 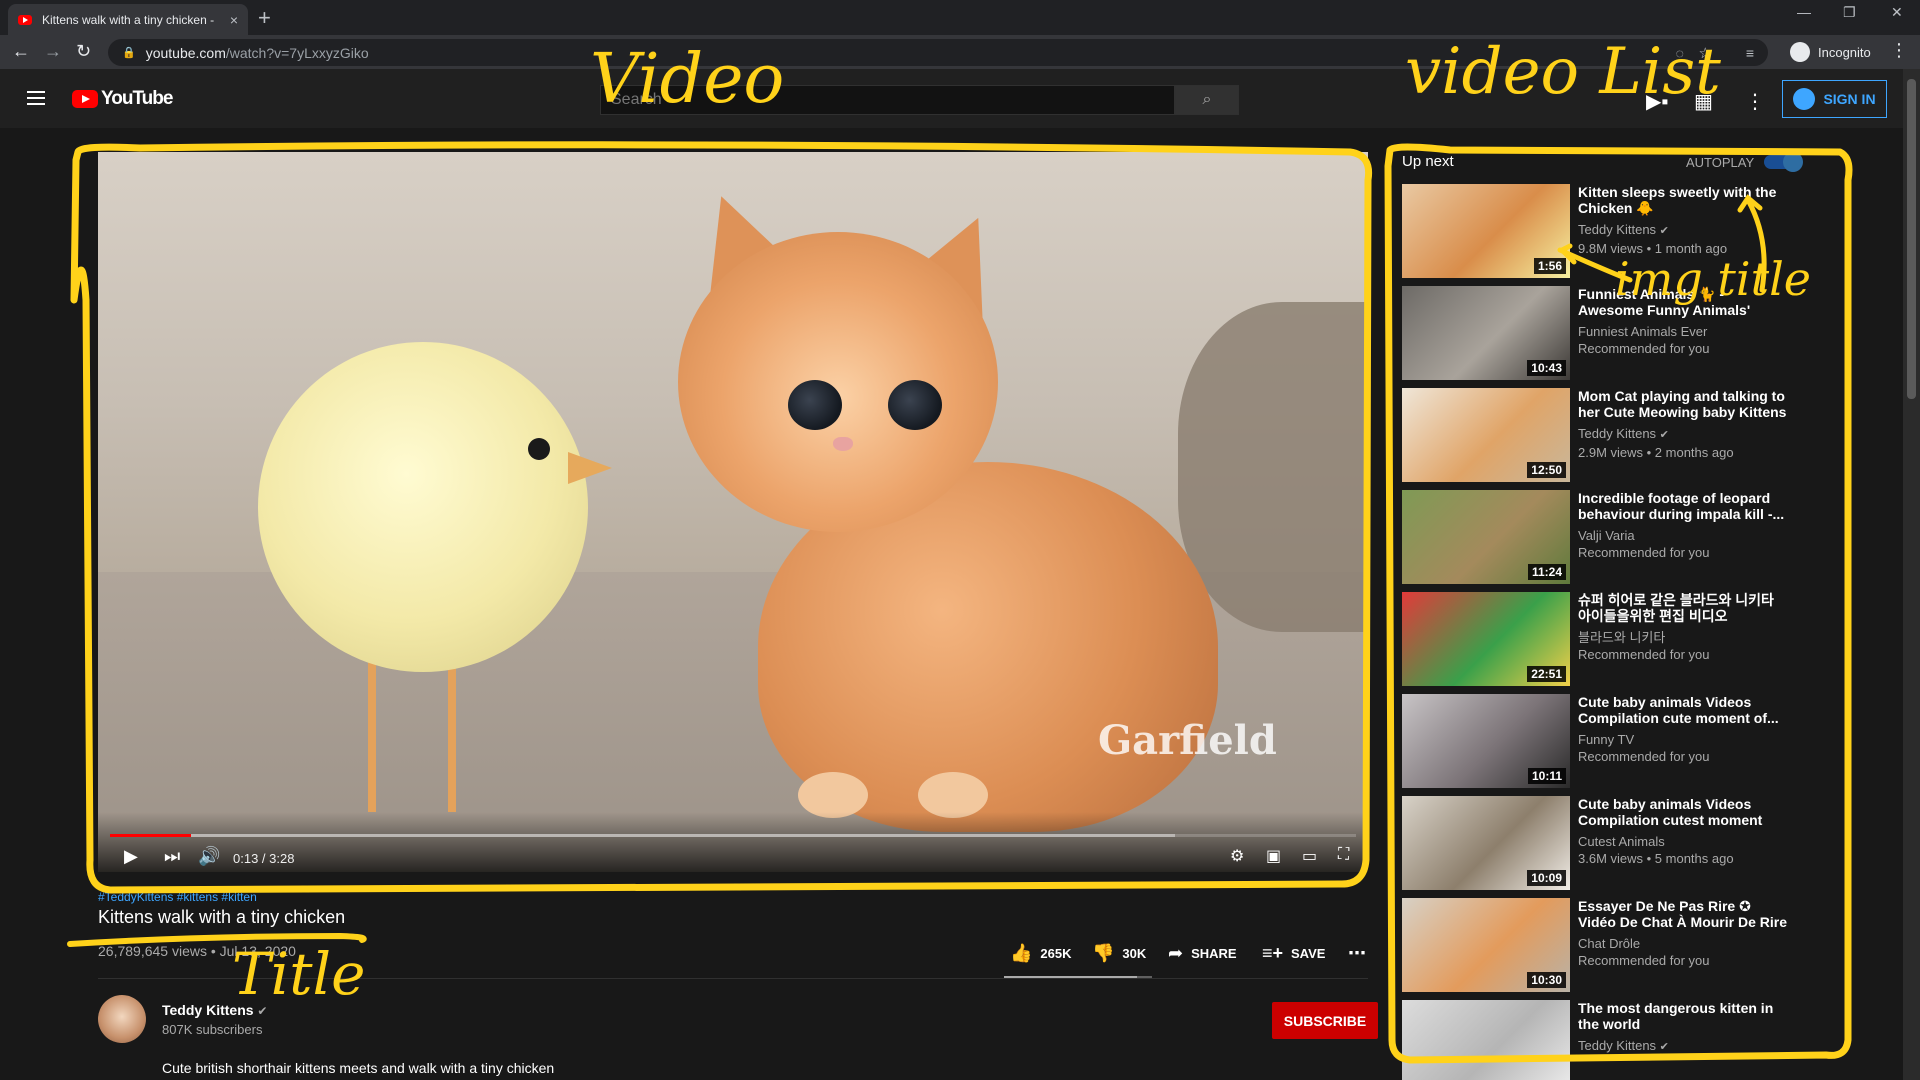 What do you see at coordinates (1683, 841) in the screenshot?
I see `video-item-channel: Cutest Animals` at bounding box center [1683, 841].